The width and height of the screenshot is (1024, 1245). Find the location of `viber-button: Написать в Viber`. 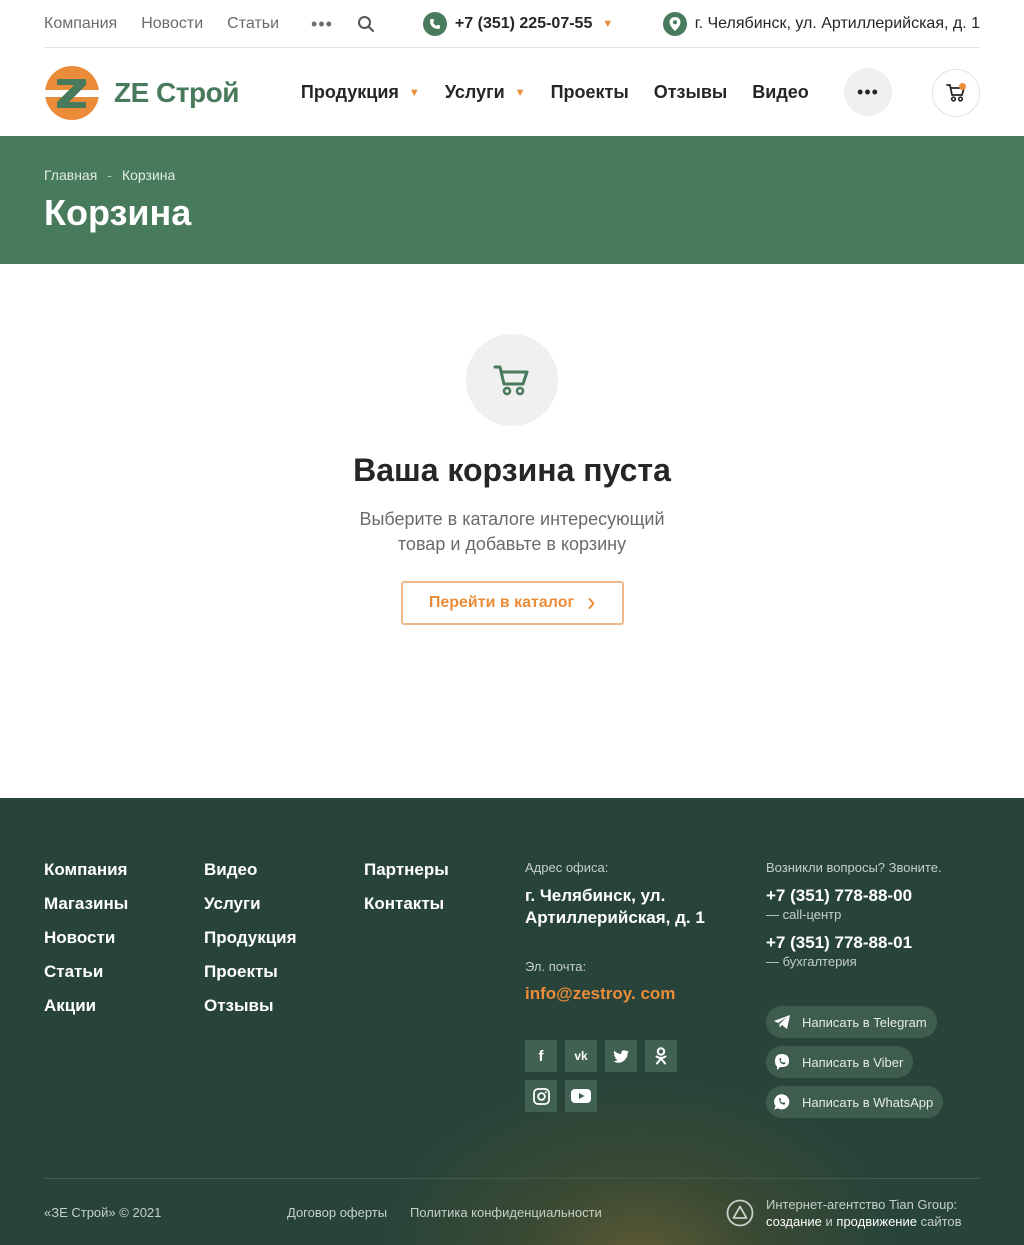

viber-button: Написать в Viber is located at coordinates (840, 1062).